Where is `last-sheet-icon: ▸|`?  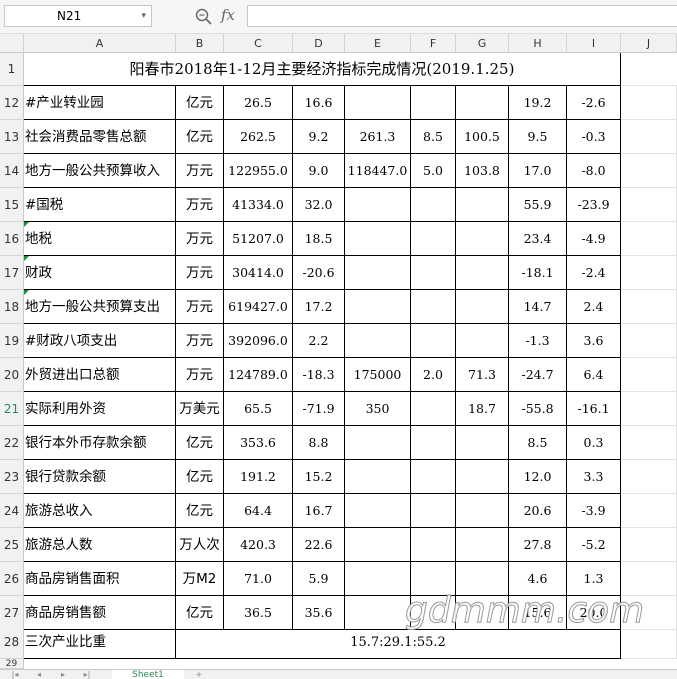
last-sheet-icon: ▸| is located at coordinates (87, 674).